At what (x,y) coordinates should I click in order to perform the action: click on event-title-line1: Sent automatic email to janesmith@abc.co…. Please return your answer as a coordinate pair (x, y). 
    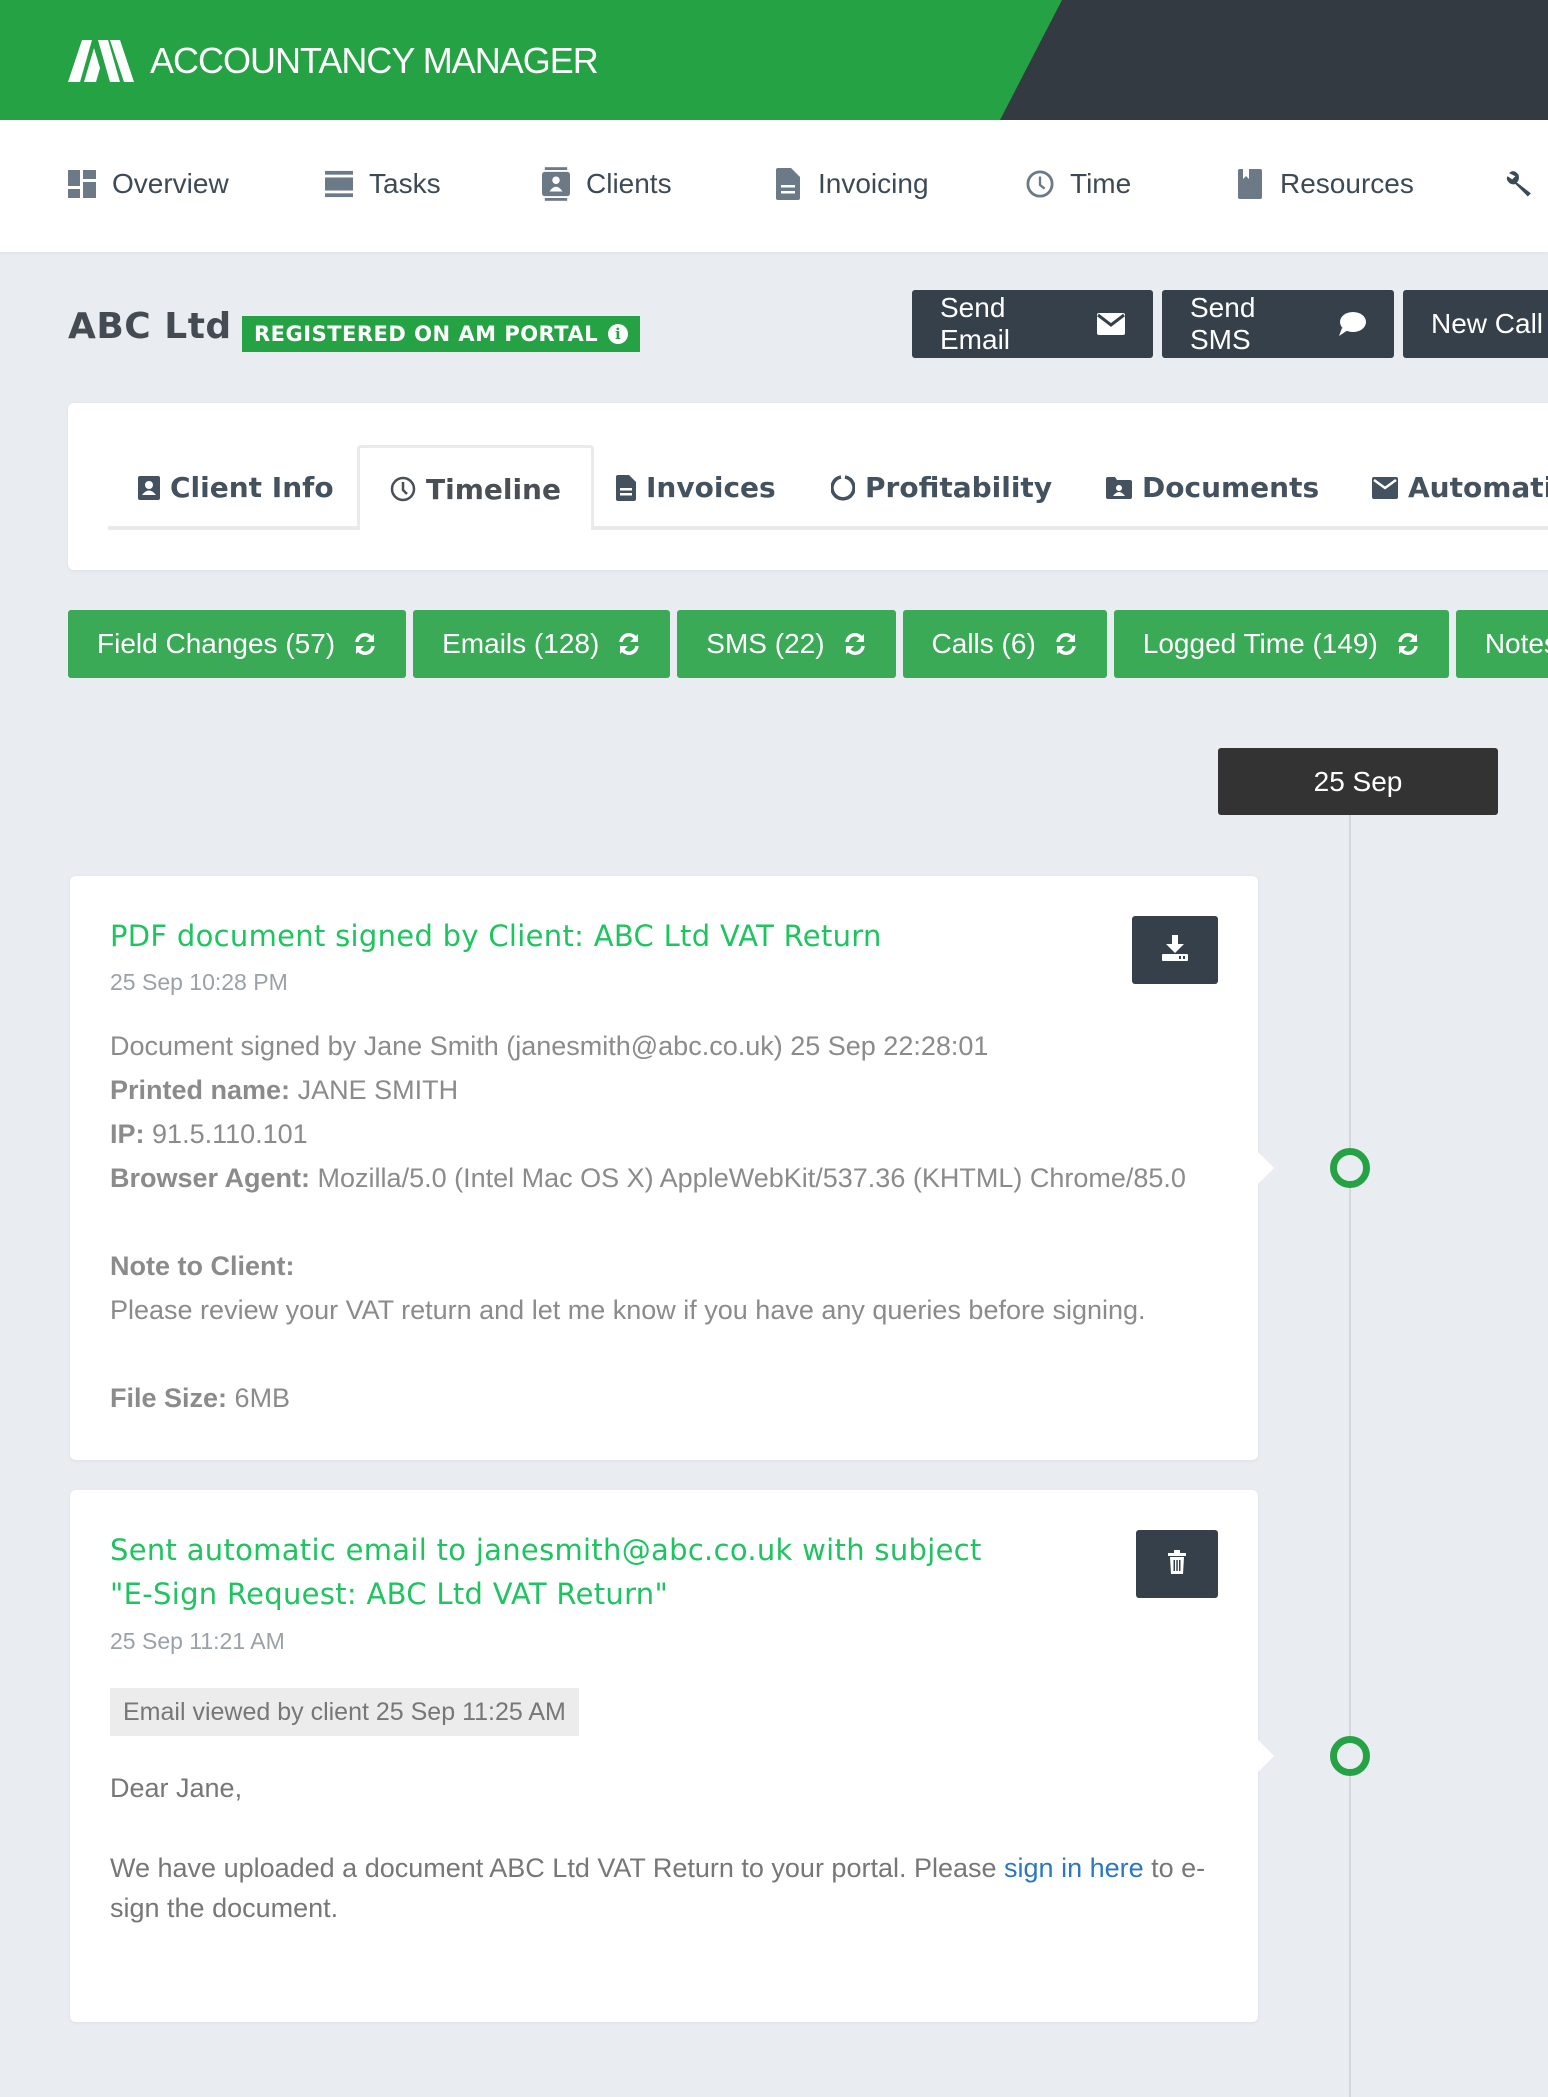
    Looking at the image, I should click on (546, 1550).